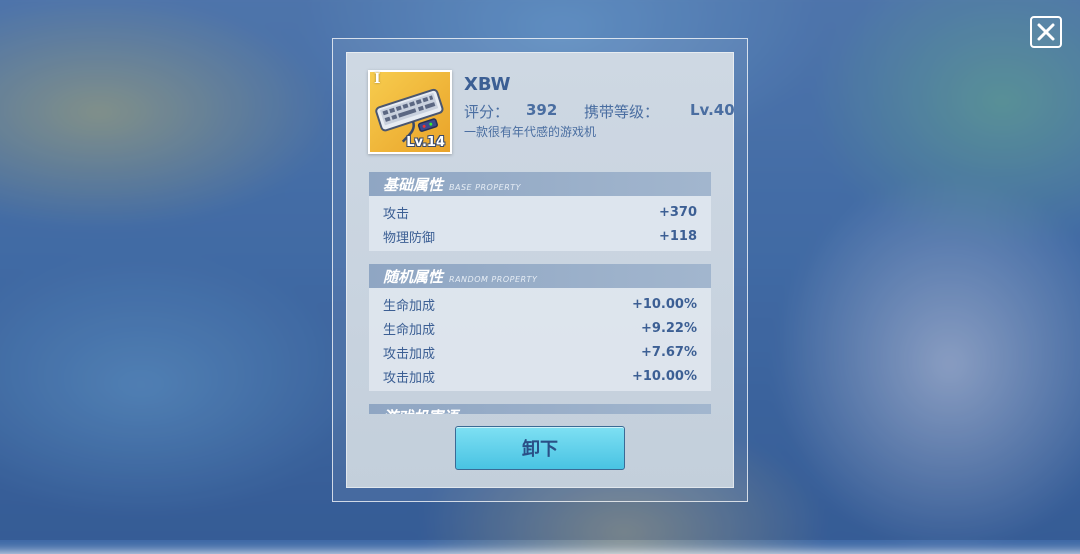  I want to click on score-label: 评分：, so click(487, 112).